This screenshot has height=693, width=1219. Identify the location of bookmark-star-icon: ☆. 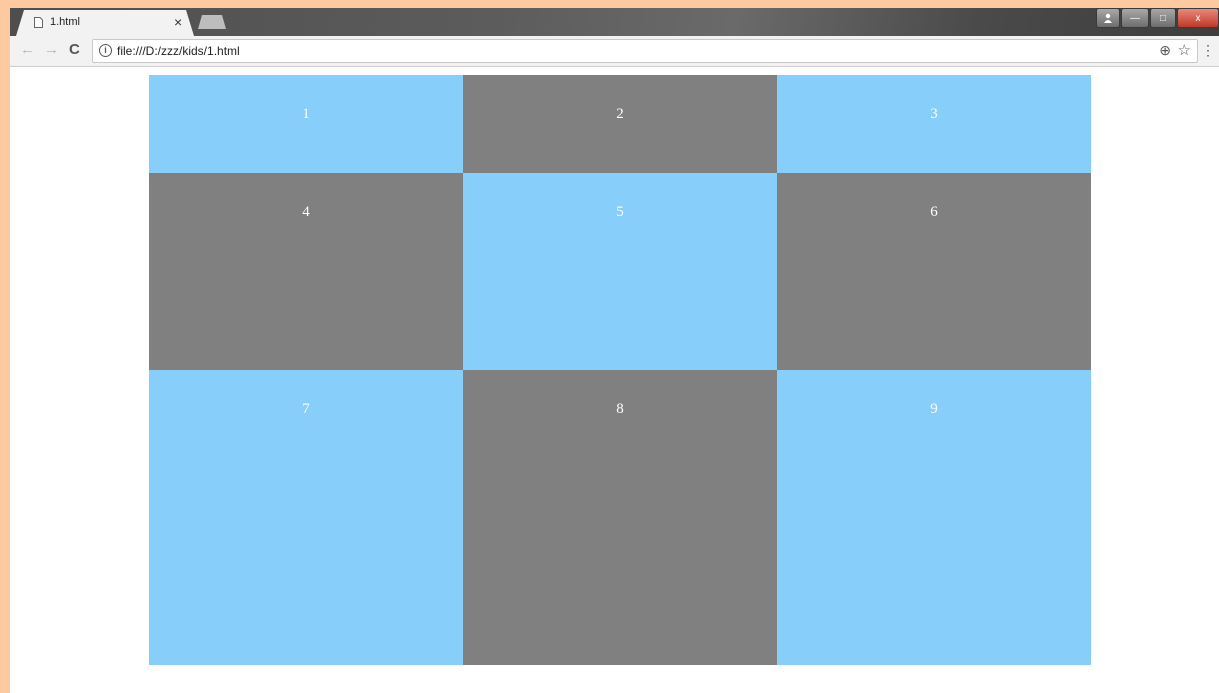
(1184, 50).